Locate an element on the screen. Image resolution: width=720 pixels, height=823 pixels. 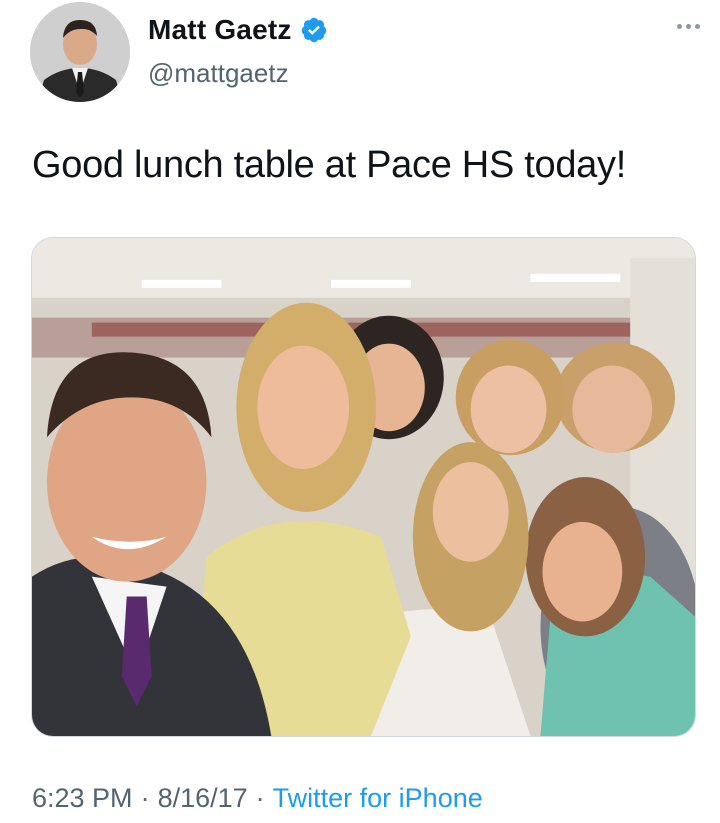
tweet-text: Good lunch table at Pace HS today! is located at coordinates (329, 165).